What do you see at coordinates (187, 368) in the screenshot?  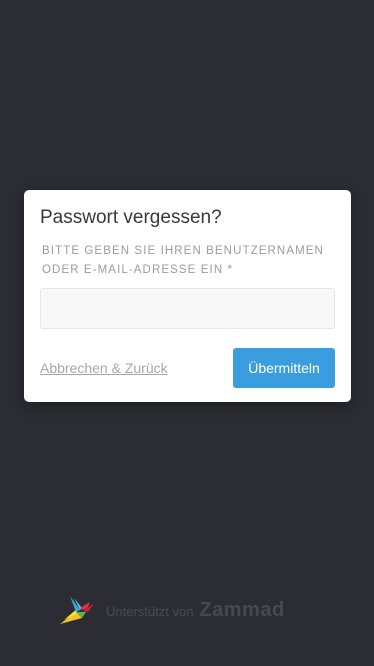 I see `dialog-actions: Abbrechen & Zurück Übermitteln` at bounding box center [187, 368].